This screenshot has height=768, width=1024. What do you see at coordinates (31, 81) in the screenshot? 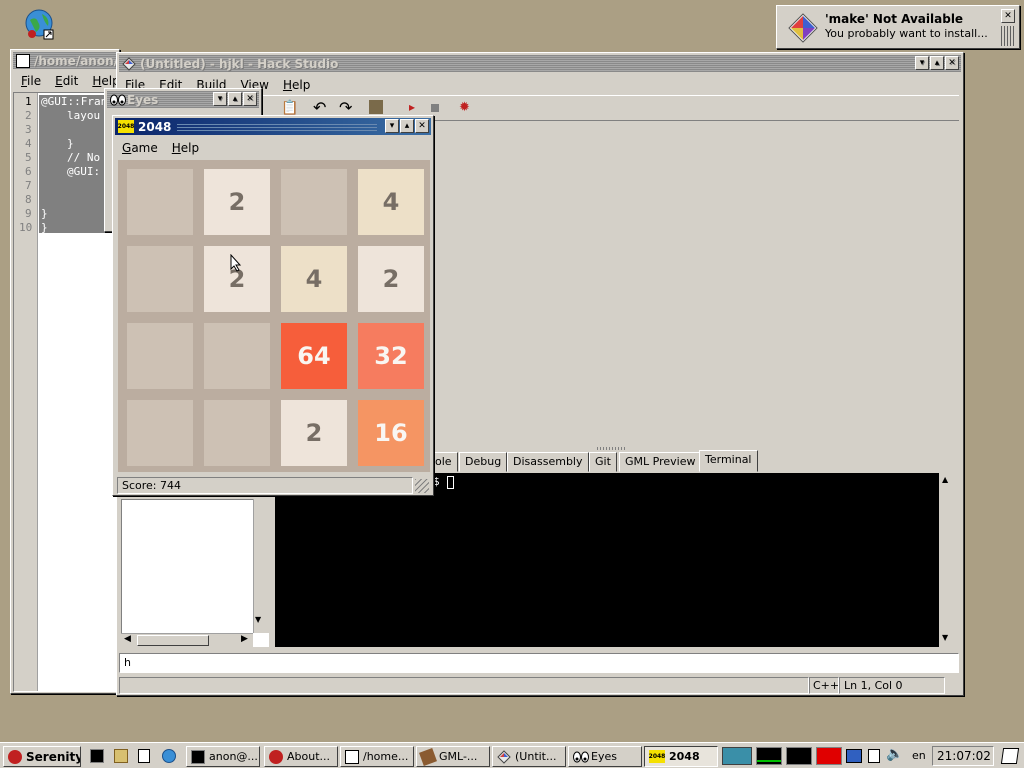
I see `editor-menu-file: File` at bounding box center [31, 81].